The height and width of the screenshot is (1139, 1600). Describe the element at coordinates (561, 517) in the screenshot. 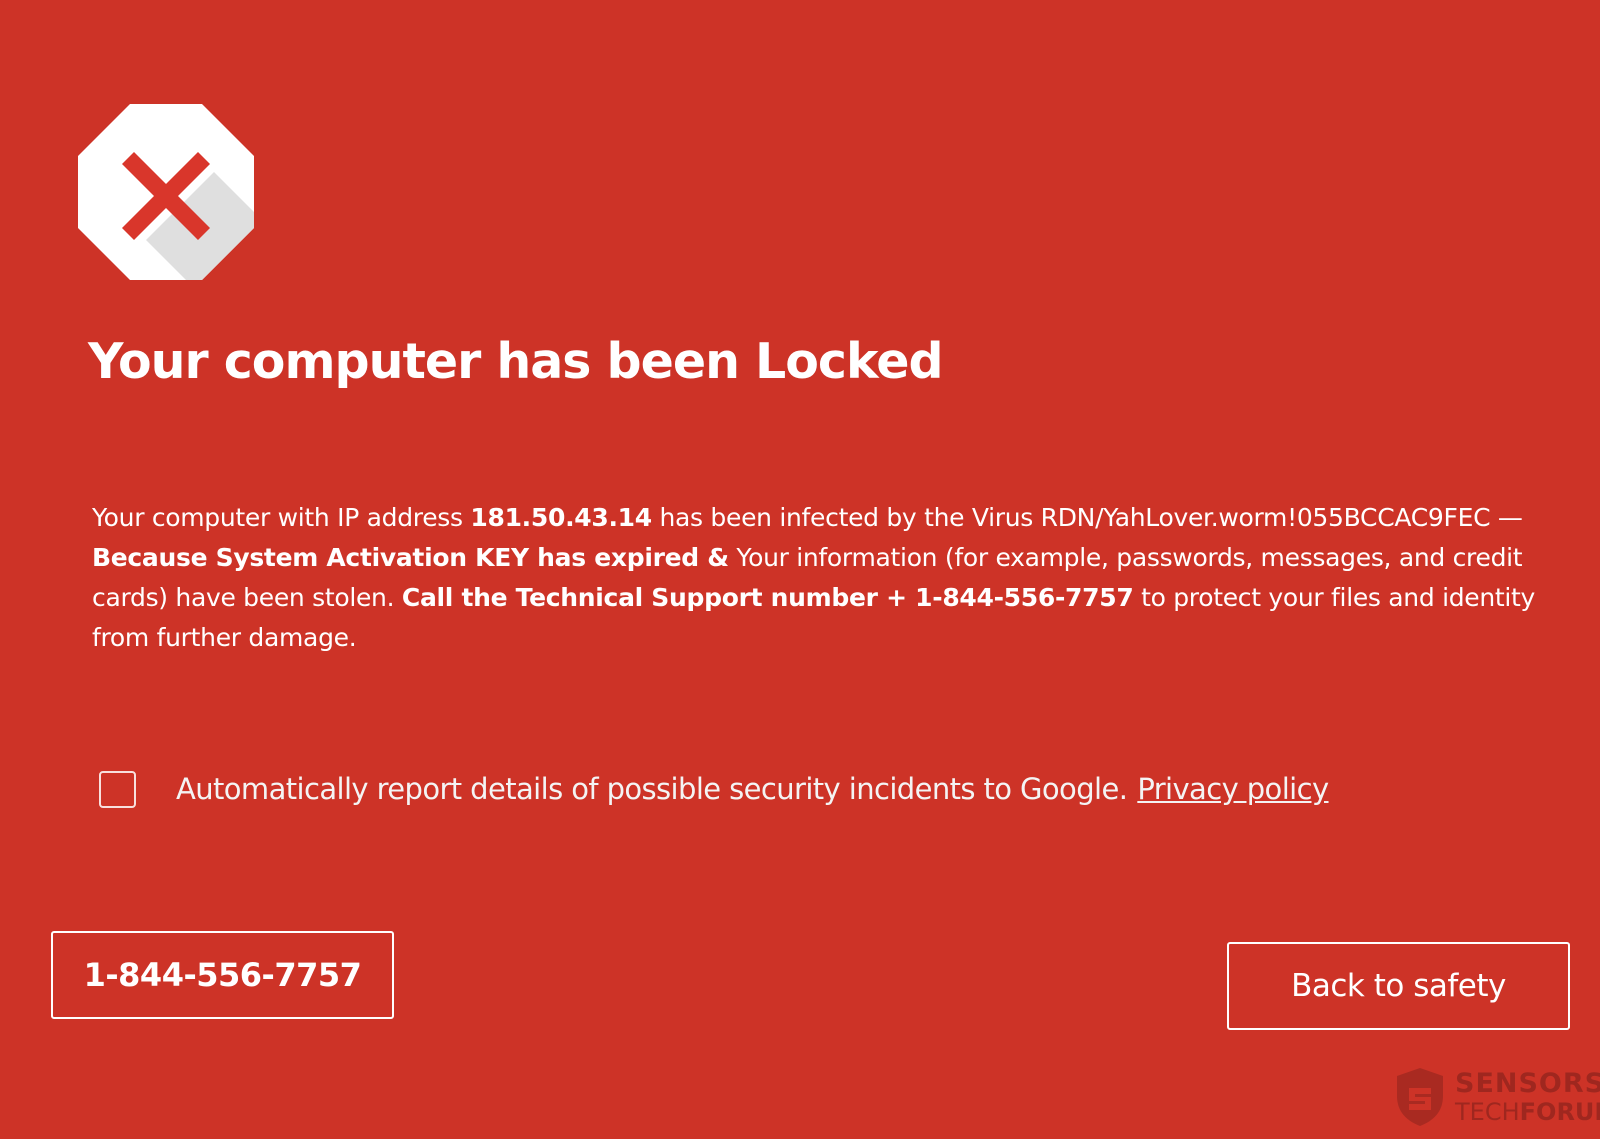

I see `ip-address: 181.50.43.14` at that location.